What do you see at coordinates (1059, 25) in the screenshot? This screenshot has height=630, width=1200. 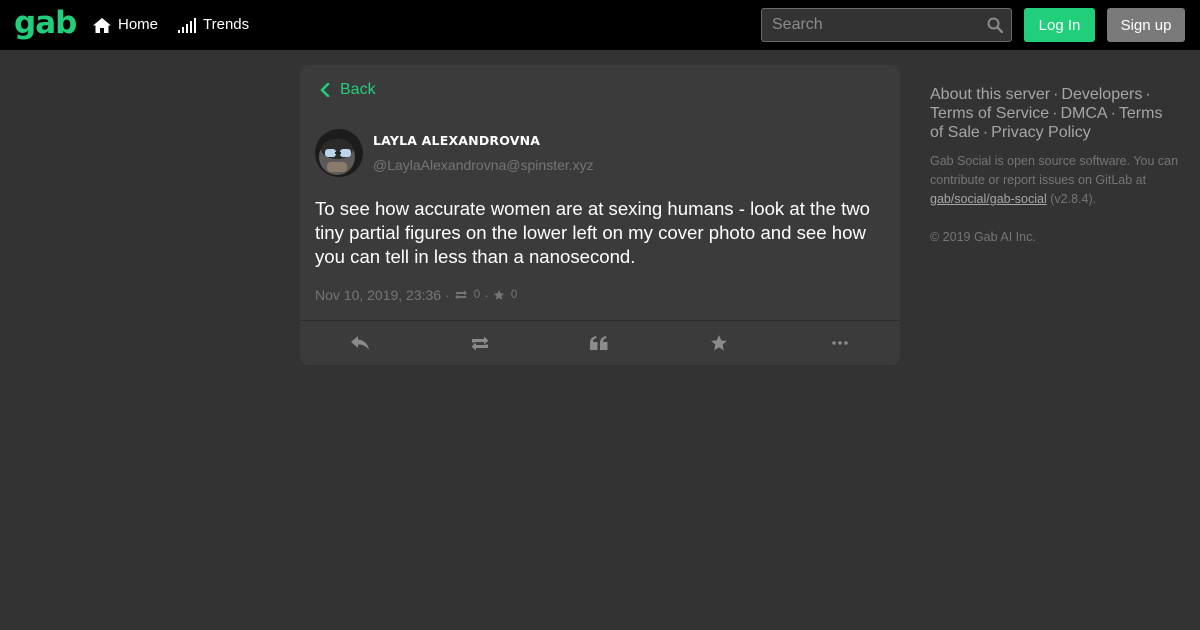 I see `login-button: Log In` at bounding box center [1059, 25].